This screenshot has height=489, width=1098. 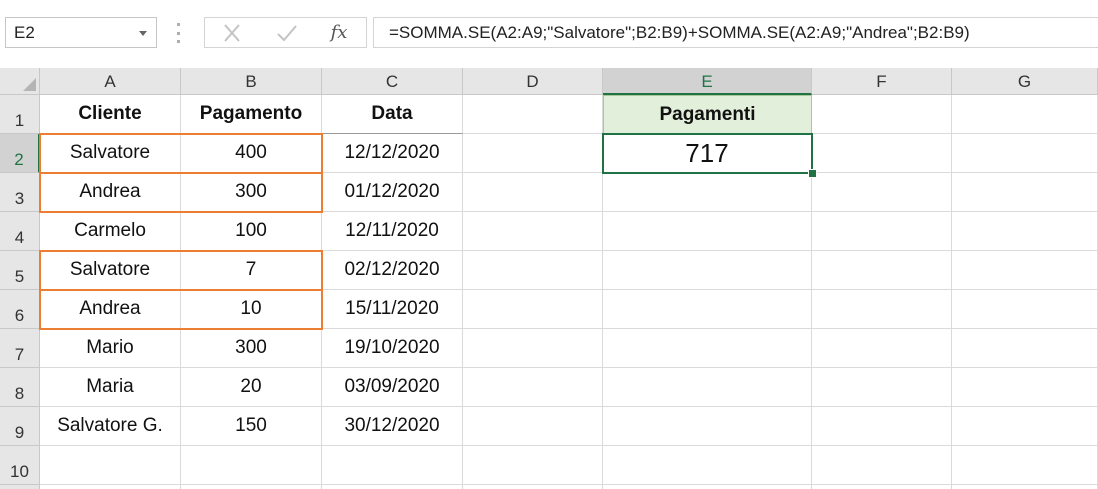 What do you see at coordinates (251, 231) in the screenshot?
I see `cell-b4: 100` at bounding box center [251, 231].